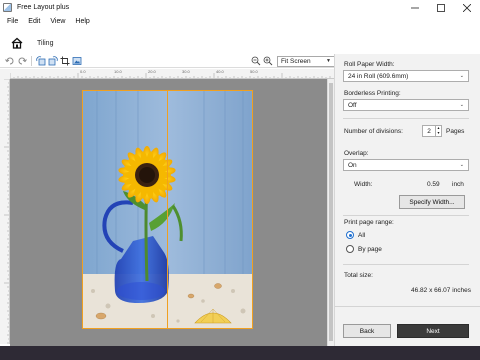 Image resolution: width=480 pixels, height=360 pixels. I want to click on fit-image-icon, so click(77, 60).